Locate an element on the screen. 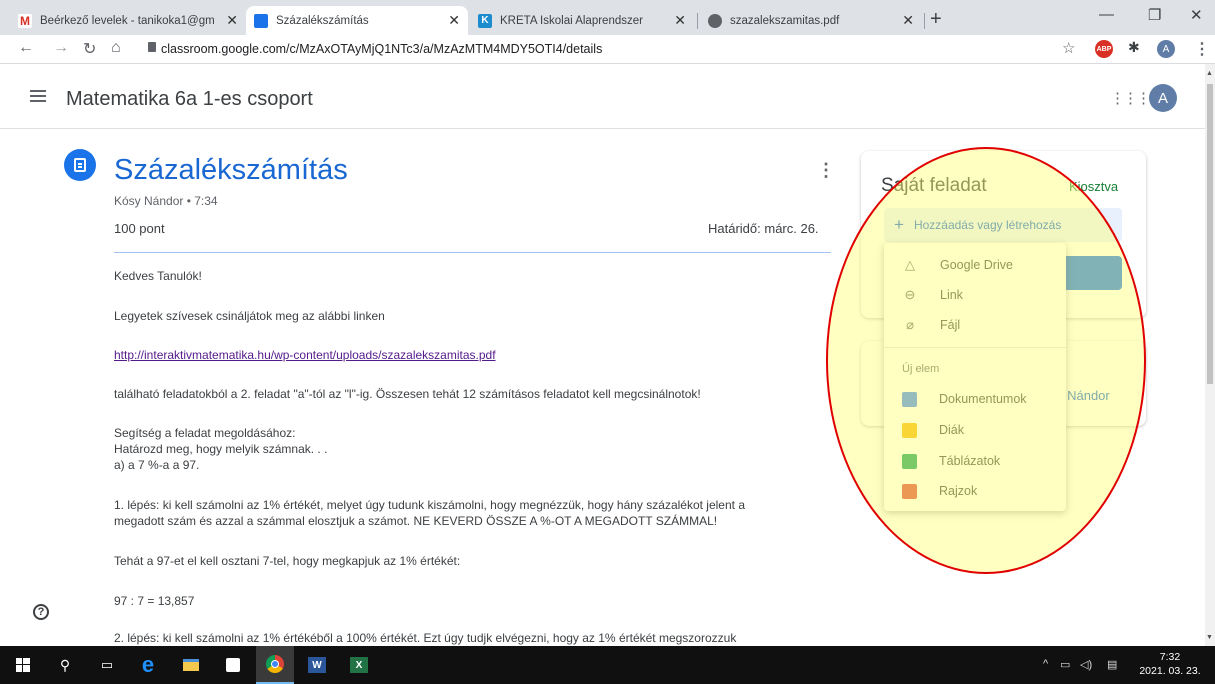  paragraph-example: a) a 7 %-a a 97. is located at coordinates (157, 465).